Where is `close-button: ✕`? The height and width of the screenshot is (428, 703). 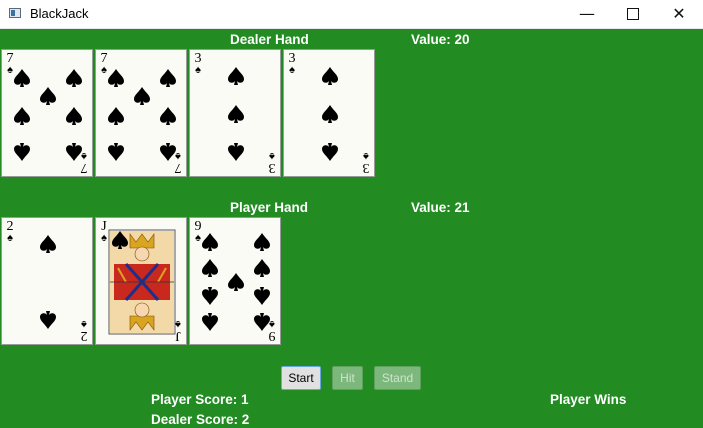 close-button: ✕ is located at coordinates (679, 14).